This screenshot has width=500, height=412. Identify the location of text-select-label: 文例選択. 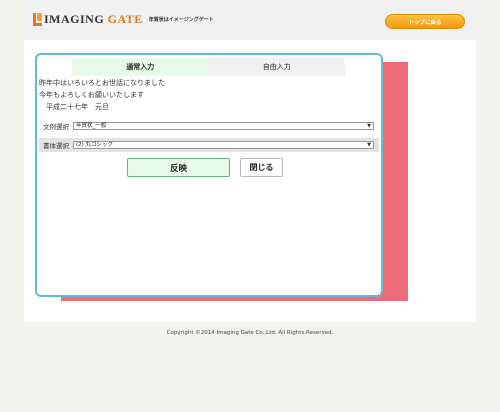
(56, 127).